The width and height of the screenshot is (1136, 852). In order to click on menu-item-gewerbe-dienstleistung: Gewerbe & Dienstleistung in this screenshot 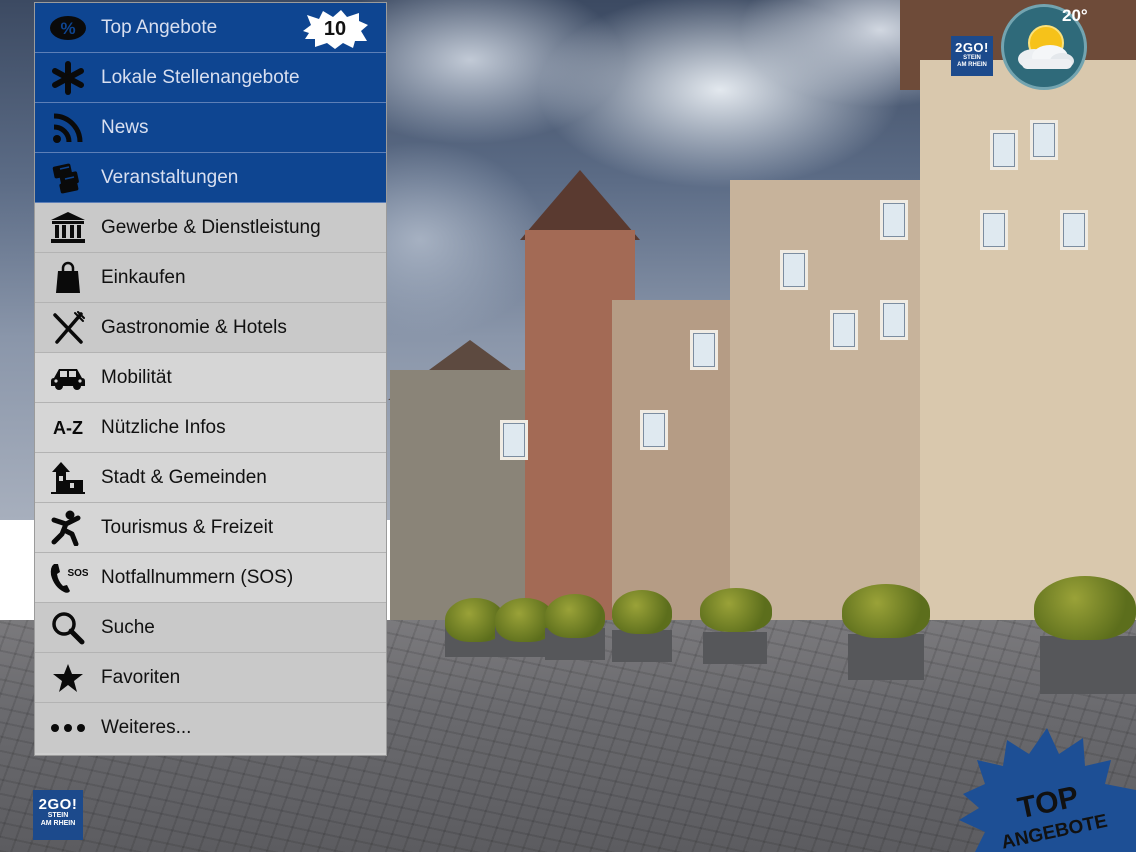, I will do `click(210, 228)`.